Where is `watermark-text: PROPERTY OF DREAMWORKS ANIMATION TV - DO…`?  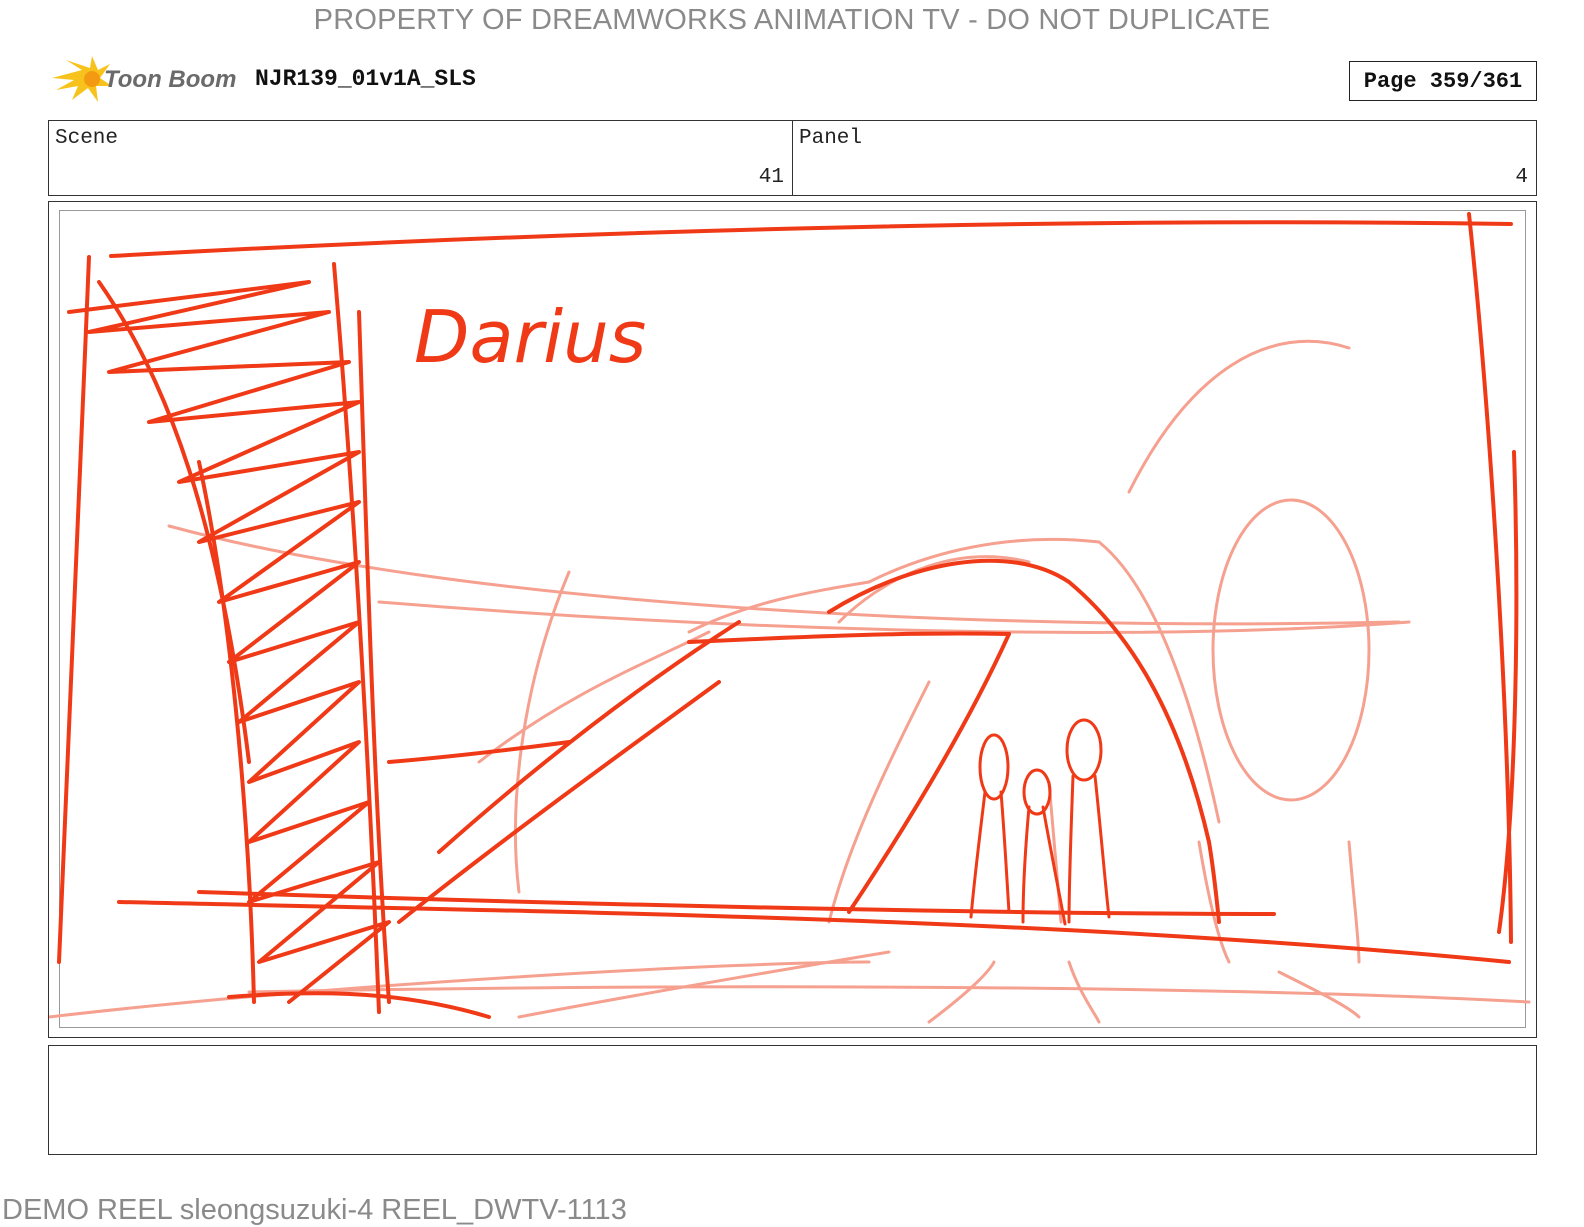 watermark-text: PROPERTY OF DREAMWORKS ANIMATION TV - DO… is located at coordinates (792, 20).